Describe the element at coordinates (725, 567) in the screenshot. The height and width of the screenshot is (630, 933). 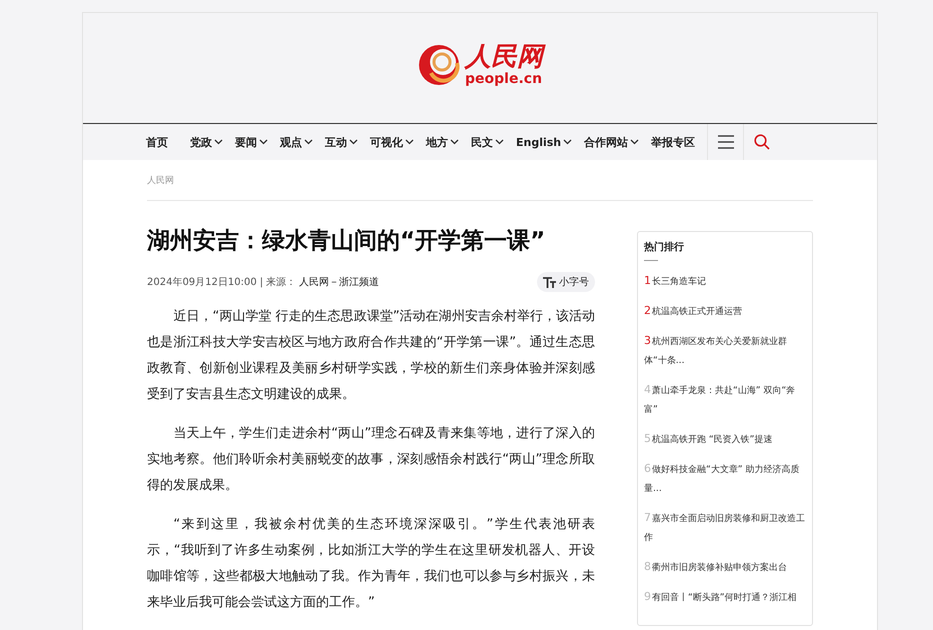
I see `hot-list-item: 8衢州市旧房装修补贴申领方案出台` at that location.